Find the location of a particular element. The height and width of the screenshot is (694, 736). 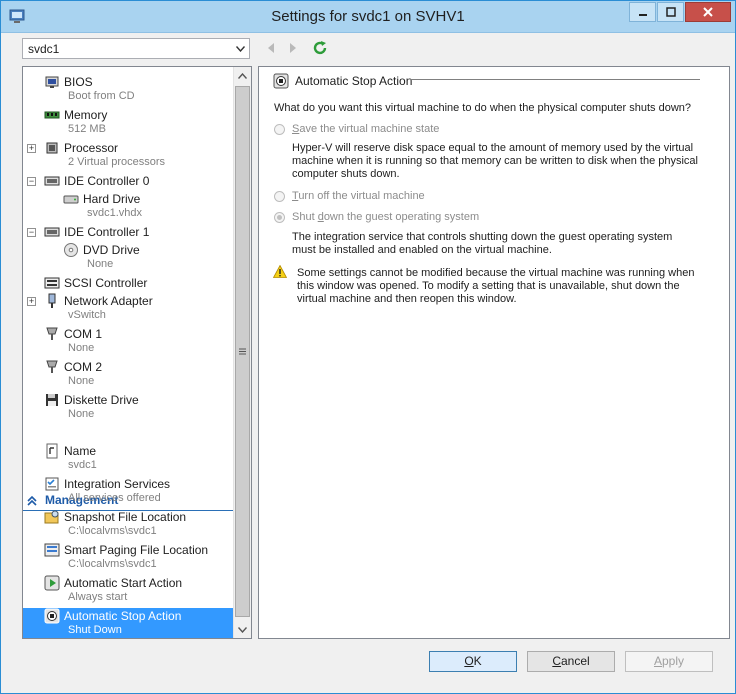

tree-item-bios: BIOS Boot from CD is located at coordinates (128, 90).